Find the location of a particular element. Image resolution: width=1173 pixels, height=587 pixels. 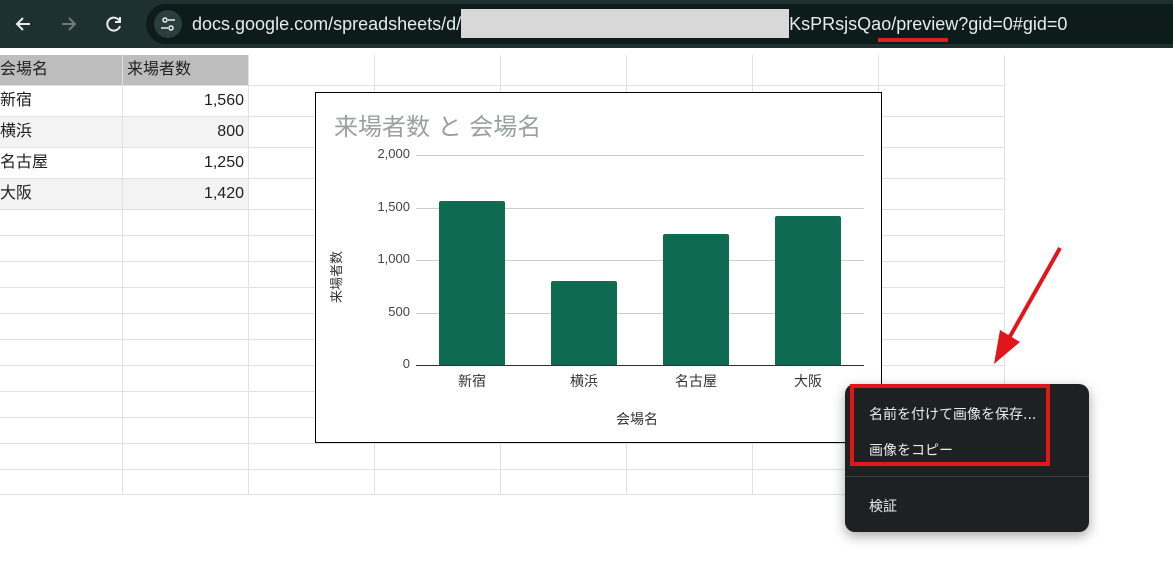

x-tick-label: 横浜 is located at coordinates (584, 382).